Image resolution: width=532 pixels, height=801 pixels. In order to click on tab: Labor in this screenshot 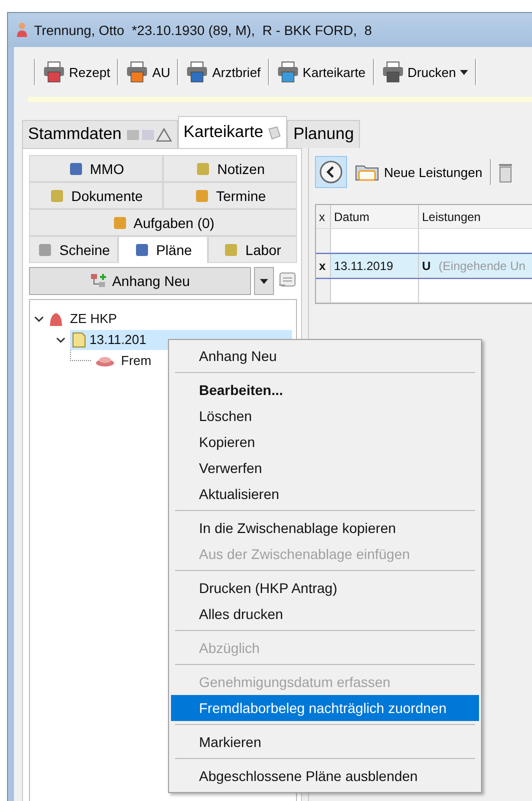, I will do `click(252, 249)`.